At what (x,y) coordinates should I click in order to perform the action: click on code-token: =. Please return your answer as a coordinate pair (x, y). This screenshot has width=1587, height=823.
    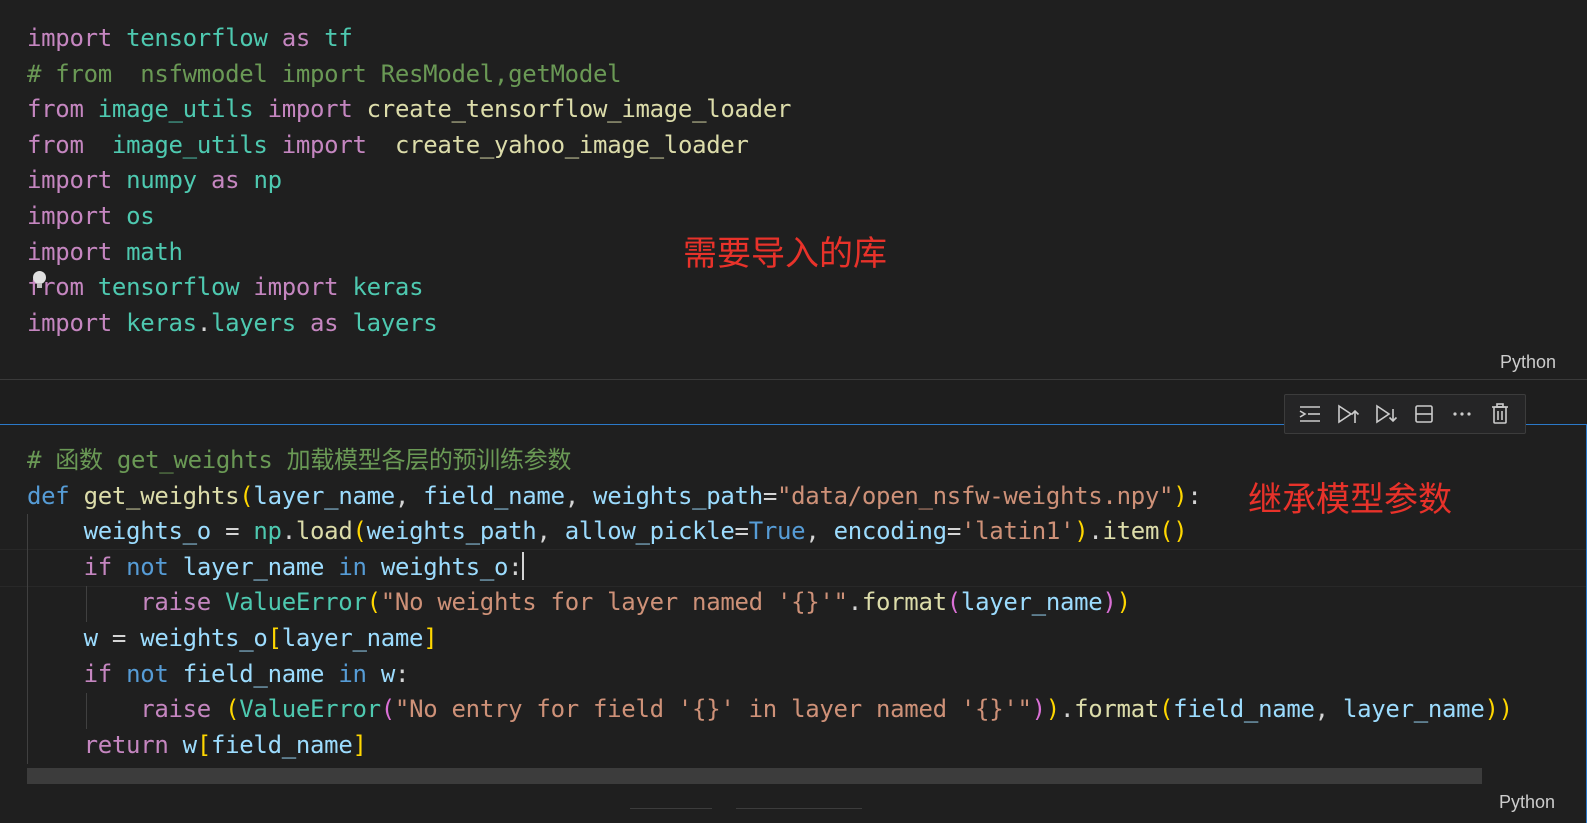
    Looking at the image, I should click on (232, 531).